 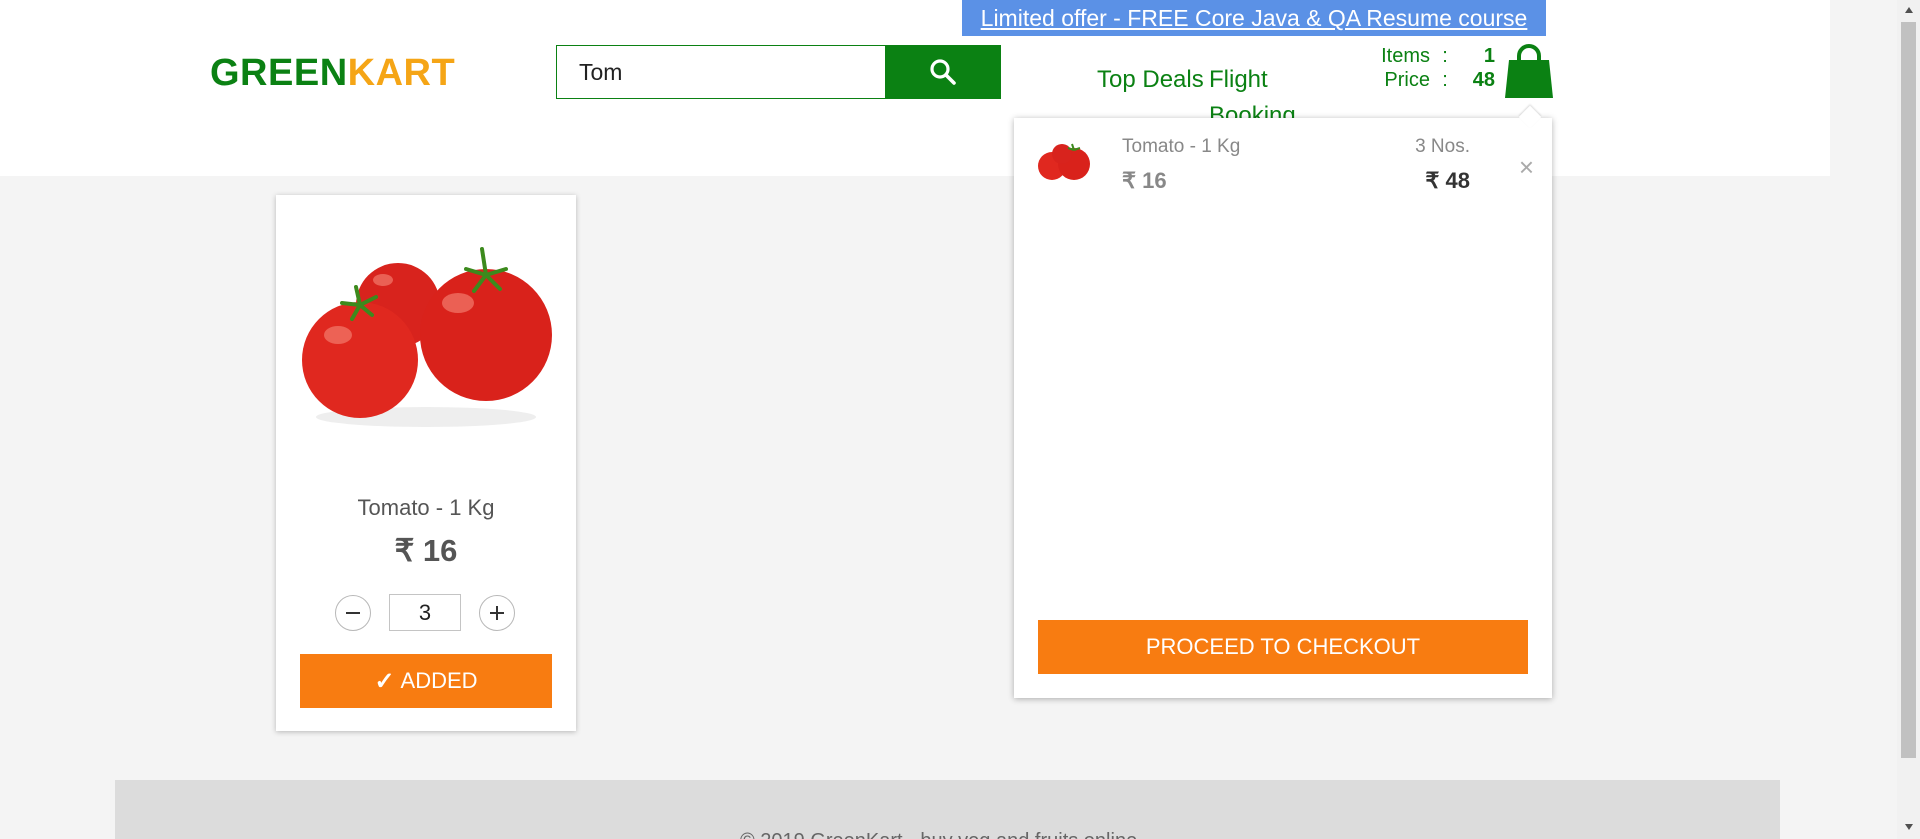 I want to click on remove-item-icon: ×, so click(x=1526, y=167).